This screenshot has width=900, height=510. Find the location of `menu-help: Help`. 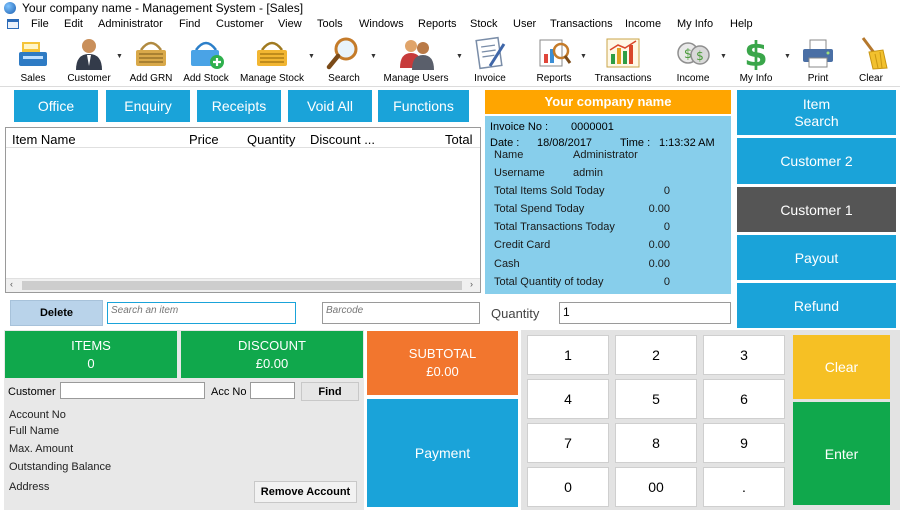

menu-help: Help is located at coordinates (741, 24).